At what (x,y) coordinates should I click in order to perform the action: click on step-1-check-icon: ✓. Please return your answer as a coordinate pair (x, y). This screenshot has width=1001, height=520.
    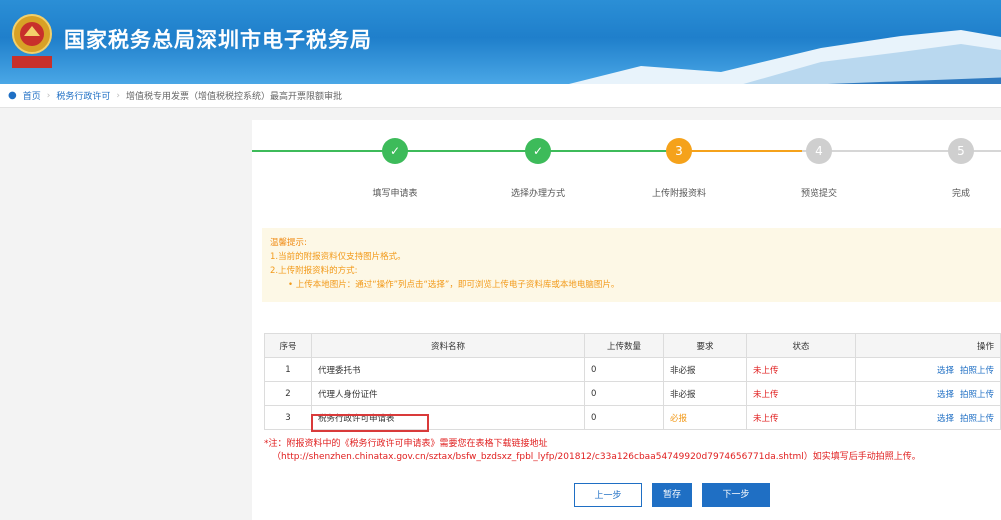
    Looking at the image, I should click on (395, 151).